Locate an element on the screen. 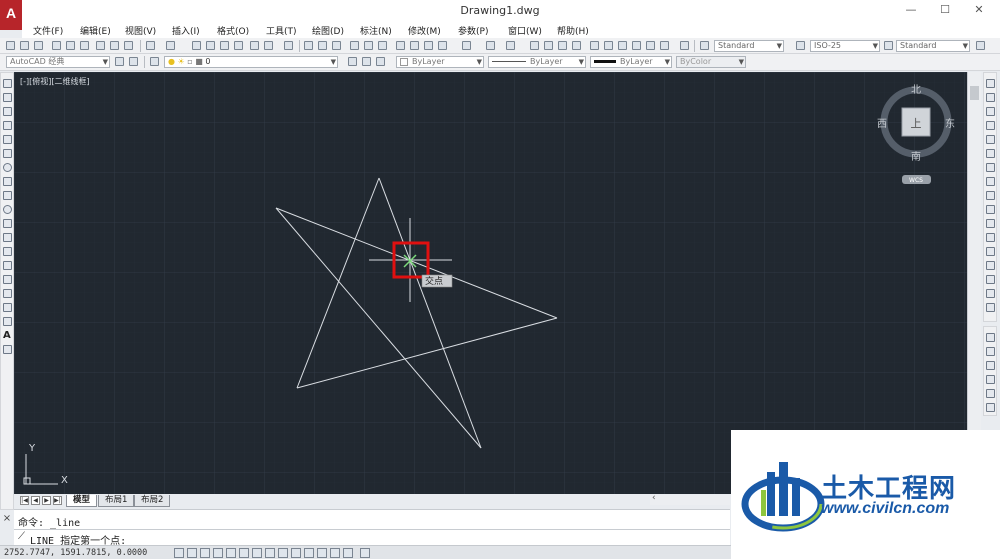 This screenshot has height=559, width=1000. dynamic-input-icon is located at coordinates (296, 553).